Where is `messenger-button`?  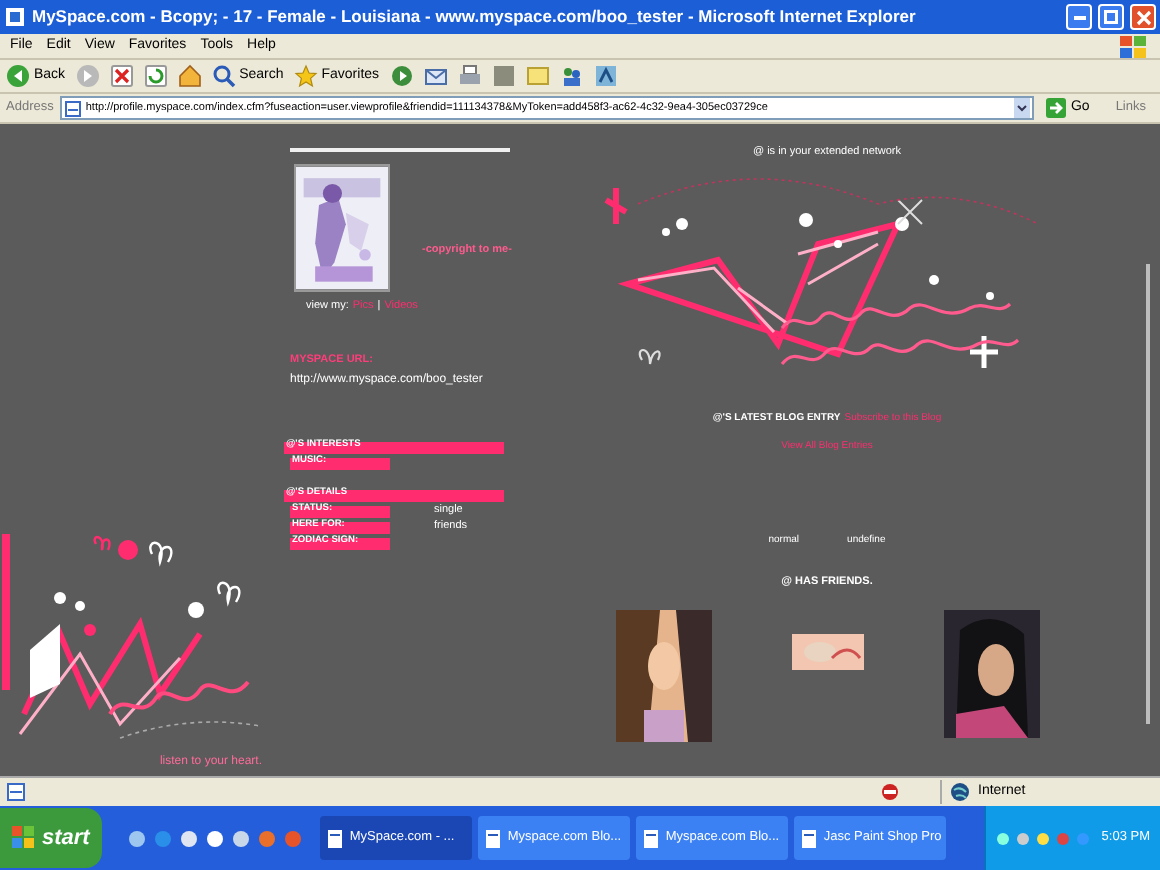
messenger-button is located at coordinates (571, 76).